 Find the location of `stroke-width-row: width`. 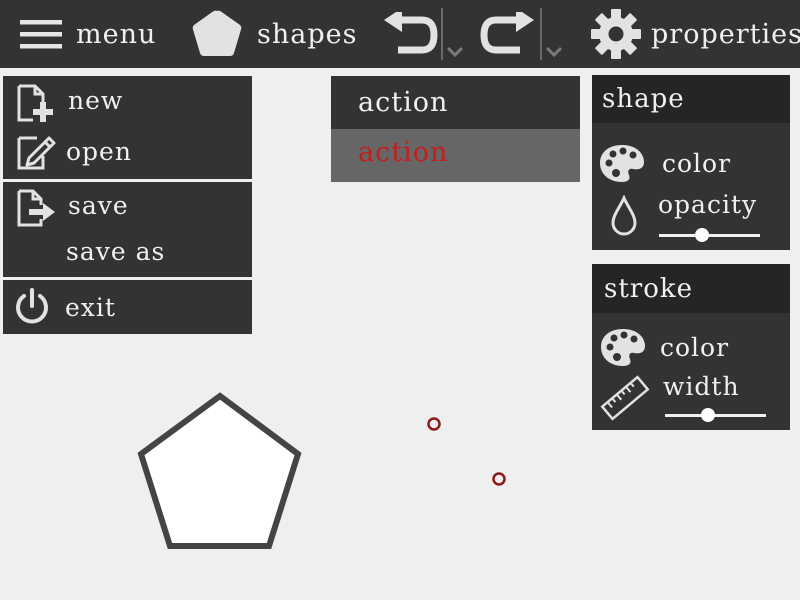

stroke-width-row: width is located at coordinates (691, 400).